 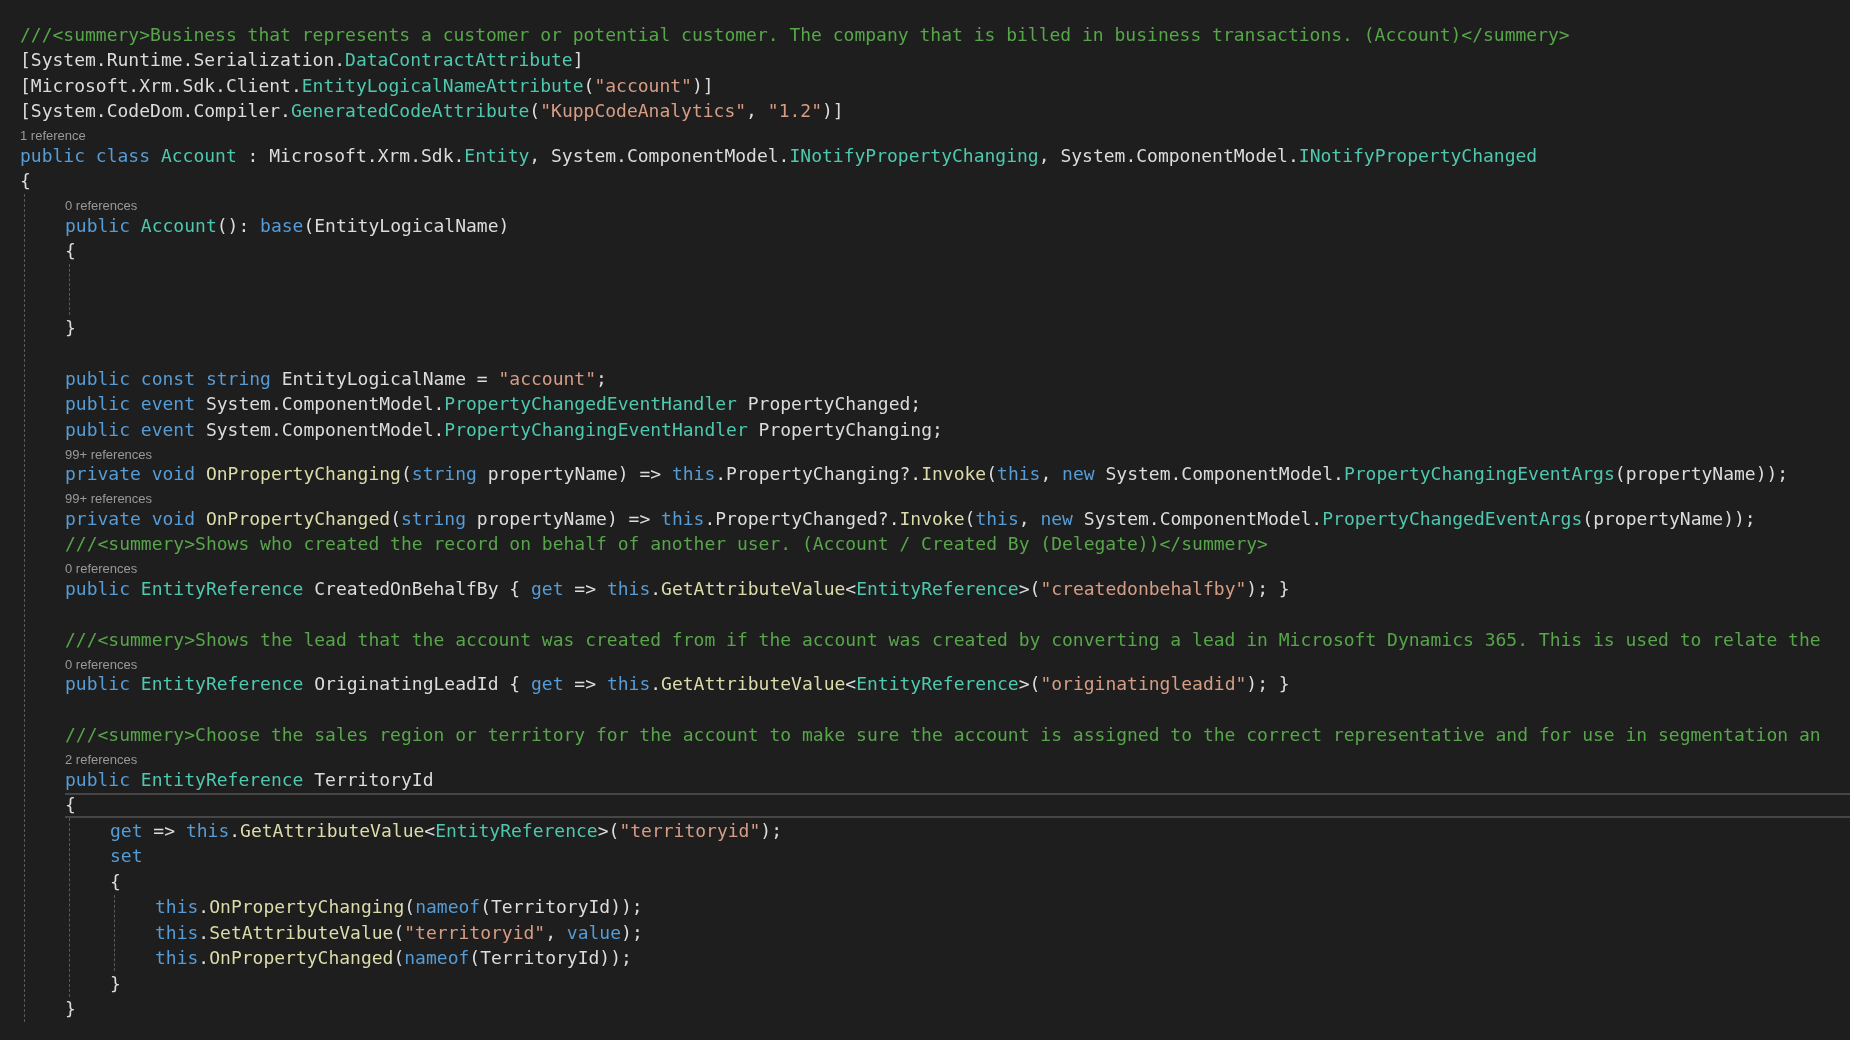 What do you see at coordinates (126, 856) in the screenshot?
I see `code-line: set` at bounding box center [126, 856].